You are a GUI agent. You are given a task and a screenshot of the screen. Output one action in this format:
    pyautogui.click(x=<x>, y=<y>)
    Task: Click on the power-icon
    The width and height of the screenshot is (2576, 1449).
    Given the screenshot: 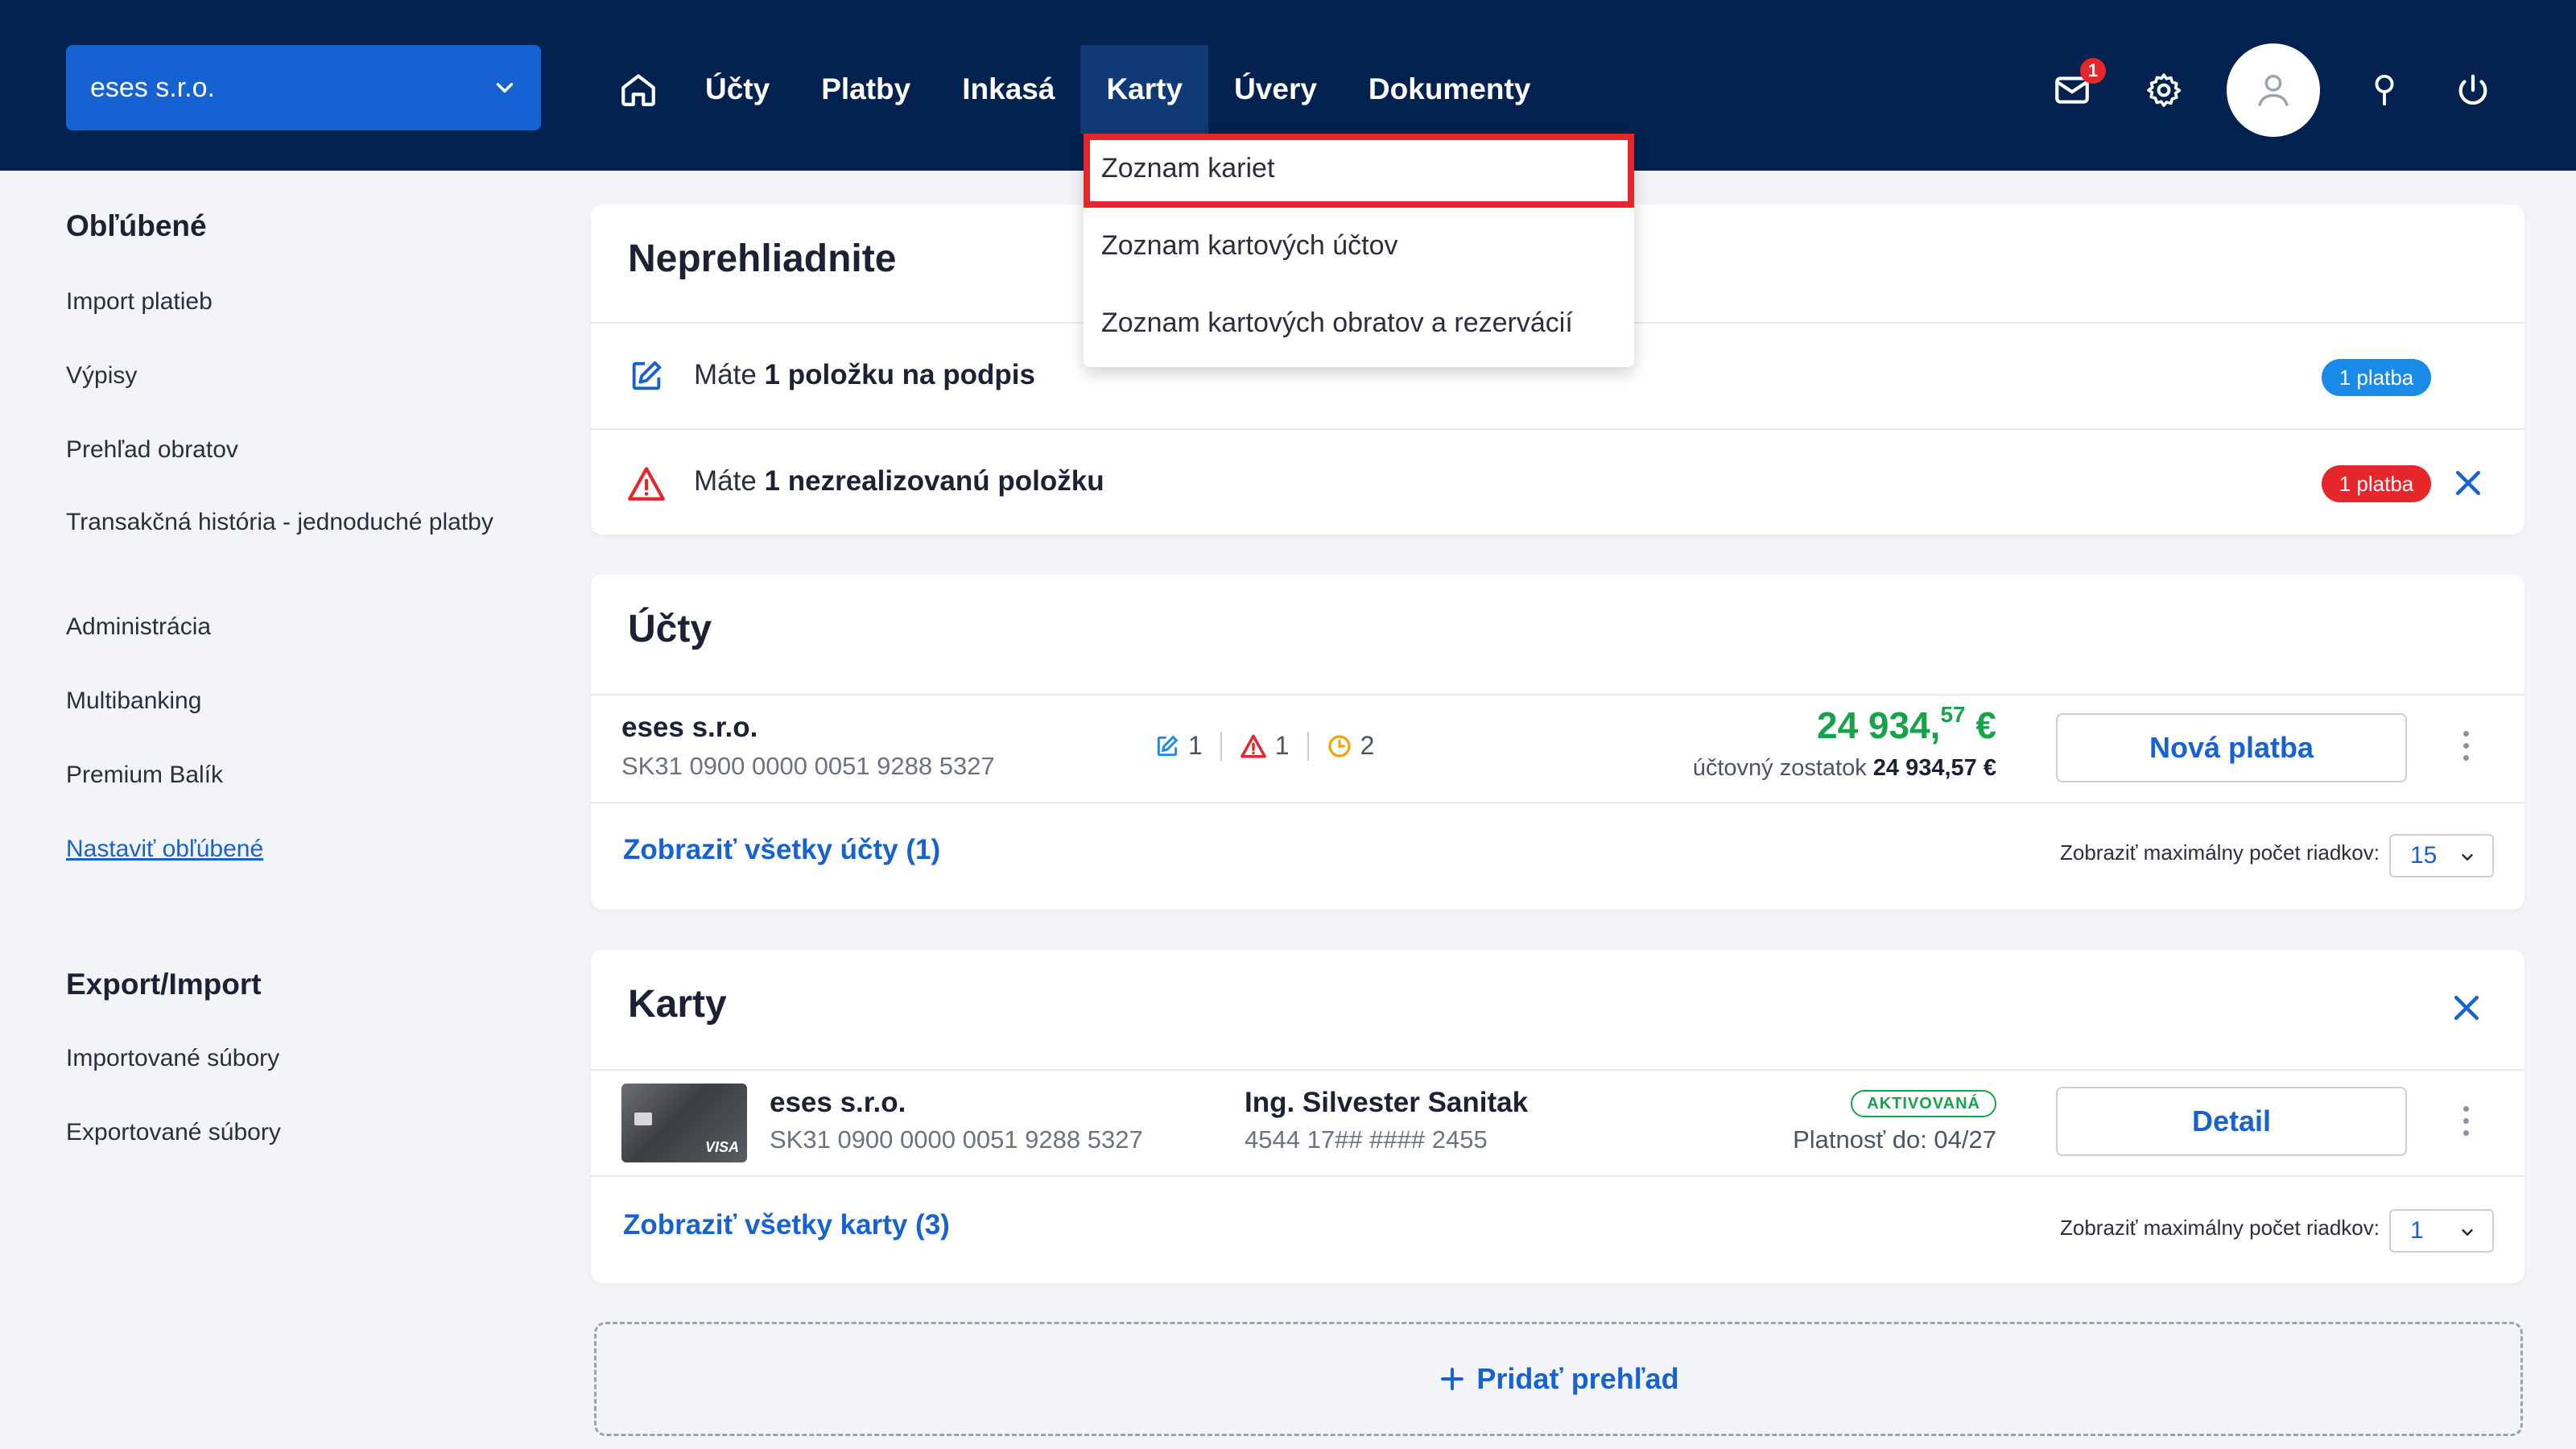 What is the action you would take?
    pyautogui.click(x=2472, y=89)
    